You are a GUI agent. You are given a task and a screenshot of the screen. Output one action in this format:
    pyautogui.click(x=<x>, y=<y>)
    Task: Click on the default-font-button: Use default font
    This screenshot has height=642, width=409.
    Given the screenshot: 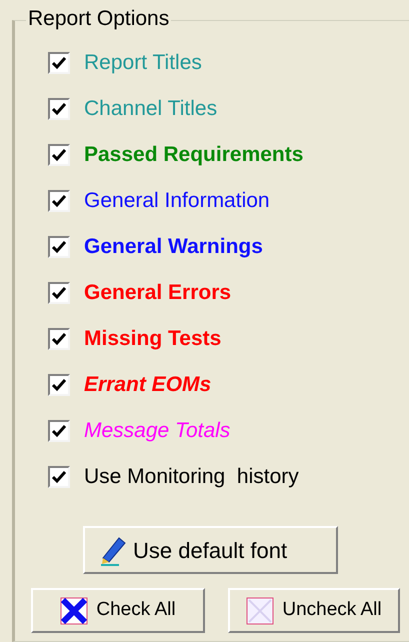 What is the action you would take?
    pyautogui.click(x=210, y=550)
    